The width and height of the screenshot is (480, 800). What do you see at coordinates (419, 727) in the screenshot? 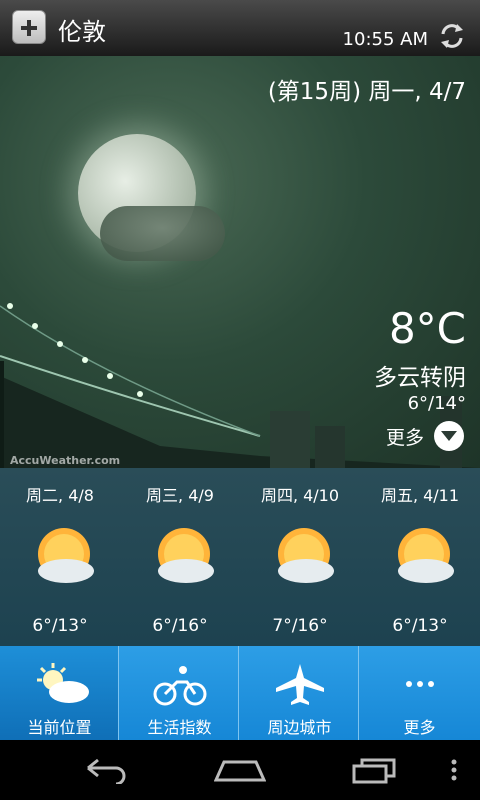
I see `tab-label: 更多` at bounding box center [419, 727].